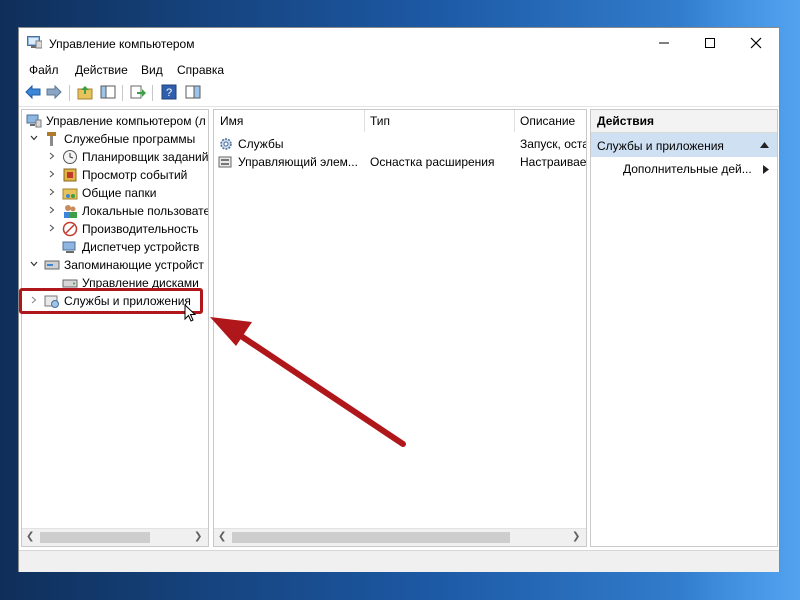  Describe the element at coordinates (152, 70) in the screenshot. I see `menu-view: Вид` at that location.